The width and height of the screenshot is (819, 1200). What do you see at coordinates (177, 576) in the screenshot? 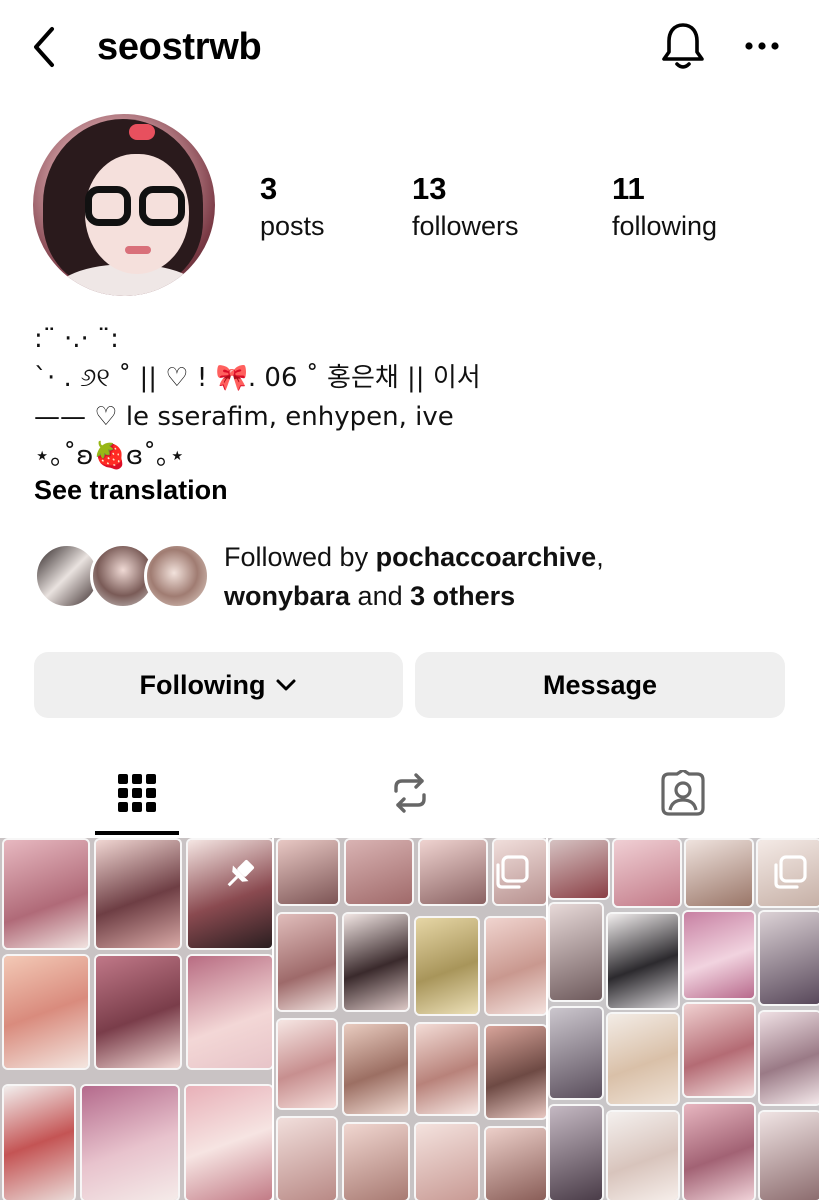
I see `avatar` at bounding box center [177, 576].